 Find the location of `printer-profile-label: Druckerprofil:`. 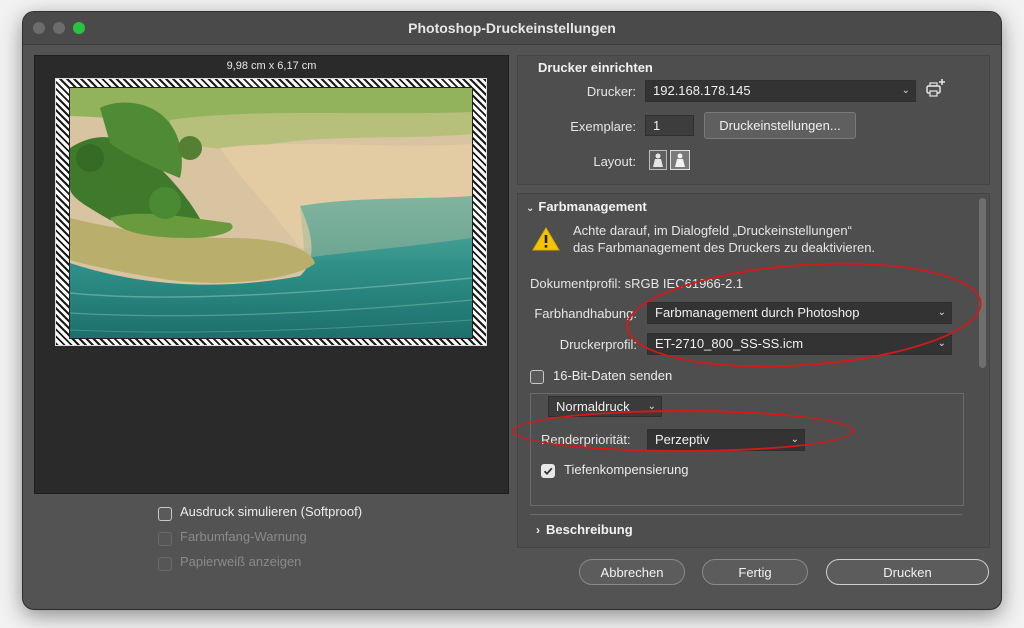

printer-profile-label: Druckerprofil: is located at coordinates (598, 344).